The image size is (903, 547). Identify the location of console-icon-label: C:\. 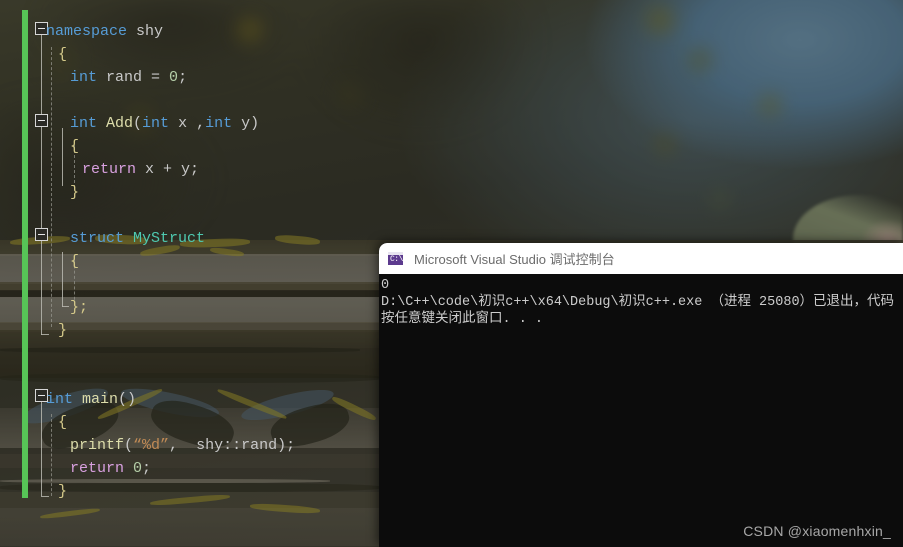
(396, 259).